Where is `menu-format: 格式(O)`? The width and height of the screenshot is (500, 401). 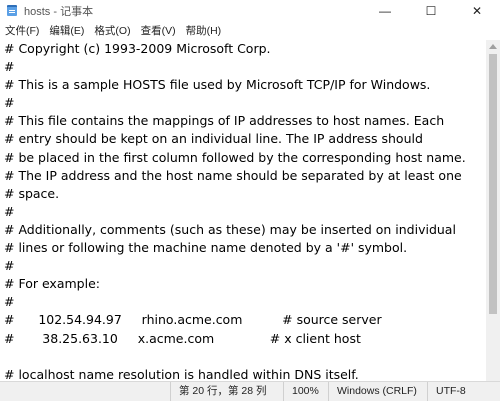
menu-format: 格式(O) is located at coordinates (112, 31).